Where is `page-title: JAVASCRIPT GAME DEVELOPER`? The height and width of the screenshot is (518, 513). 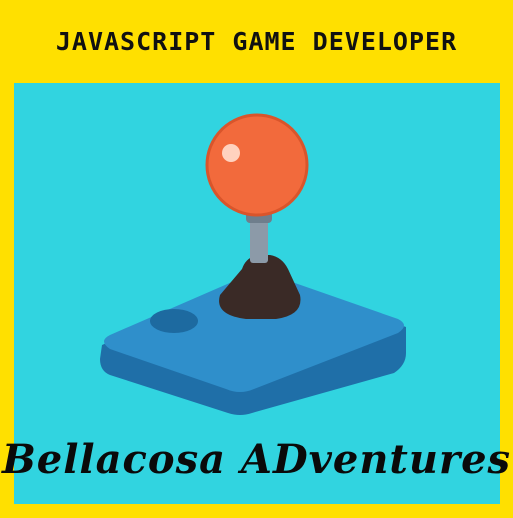
page-title: JAVASCRIPT GAME DEVELOPER is located at coordinates (256, 41).